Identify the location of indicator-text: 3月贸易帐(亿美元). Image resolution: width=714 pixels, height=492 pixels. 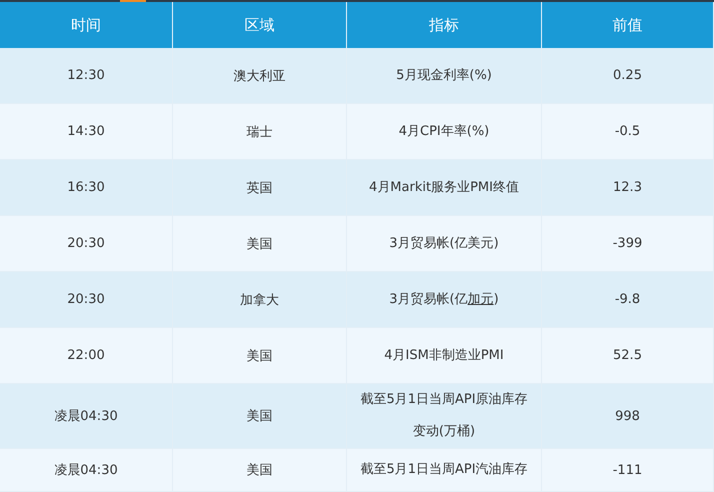
(444, 243).